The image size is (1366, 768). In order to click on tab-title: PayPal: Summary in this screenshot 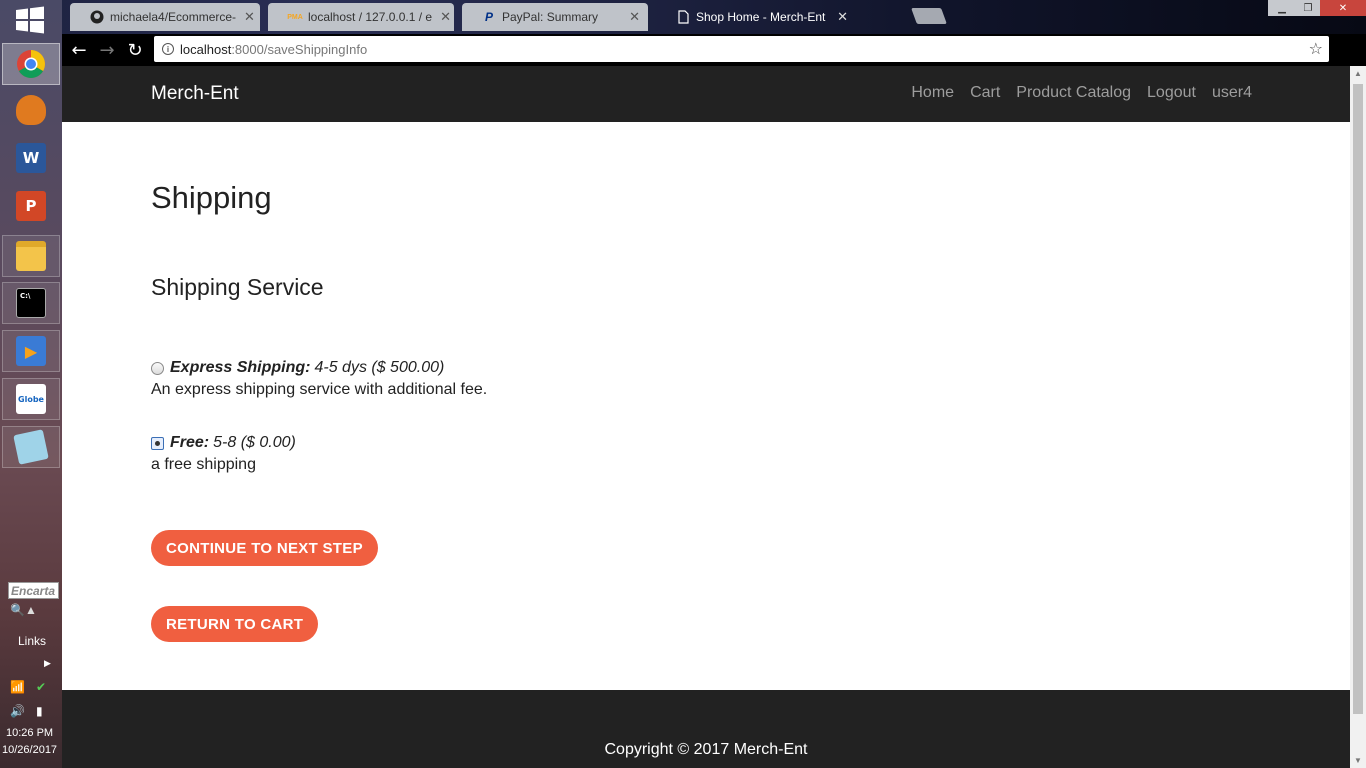, I will do `click(550, 17)`.